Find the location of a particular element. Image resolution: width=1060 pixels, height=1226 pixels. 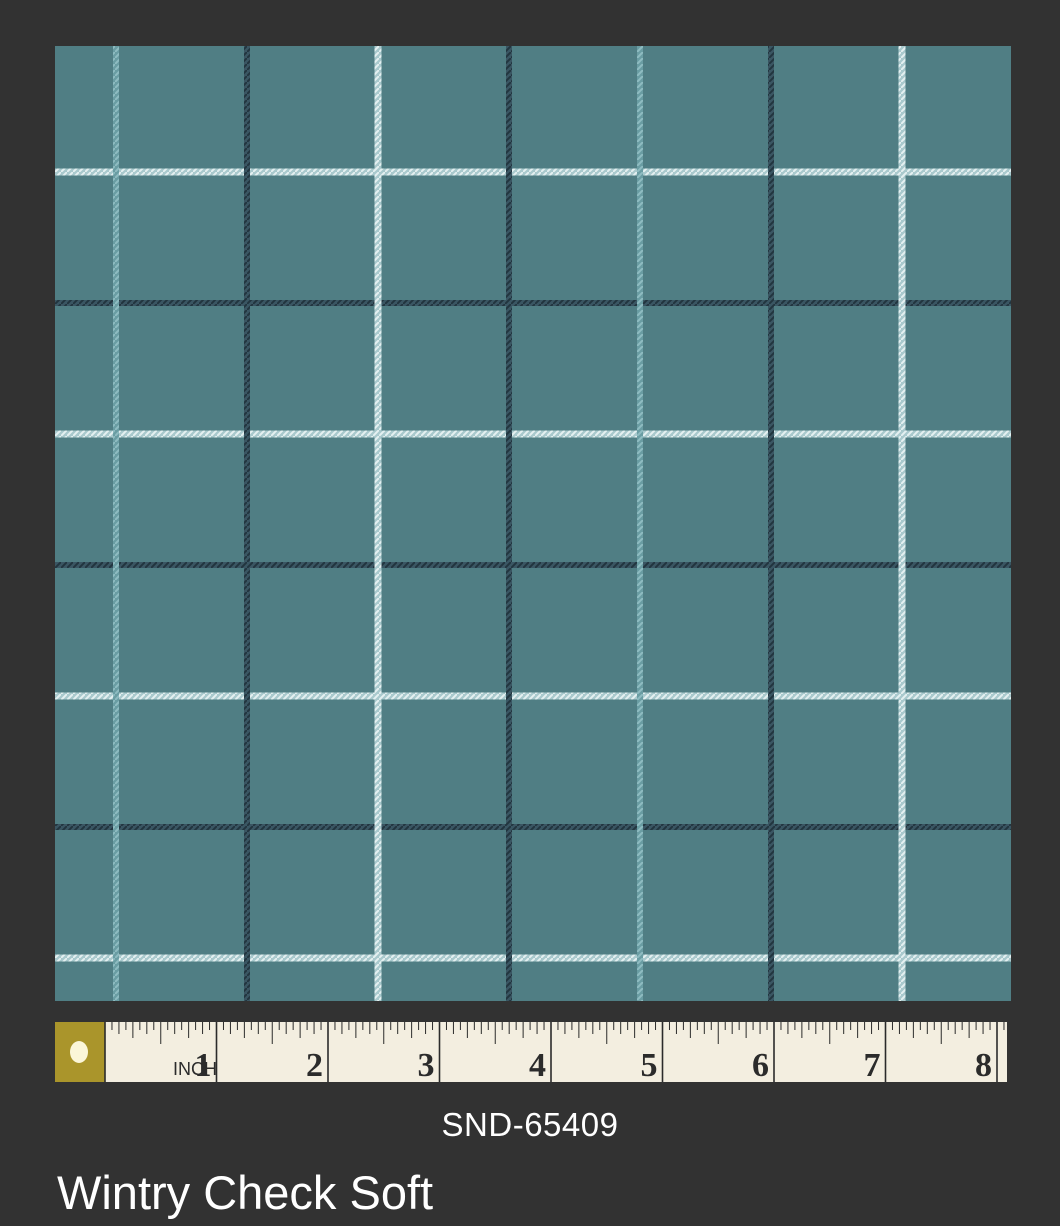

measuring-tape: INCH 12345678 is located at coordinates (531, 1052).